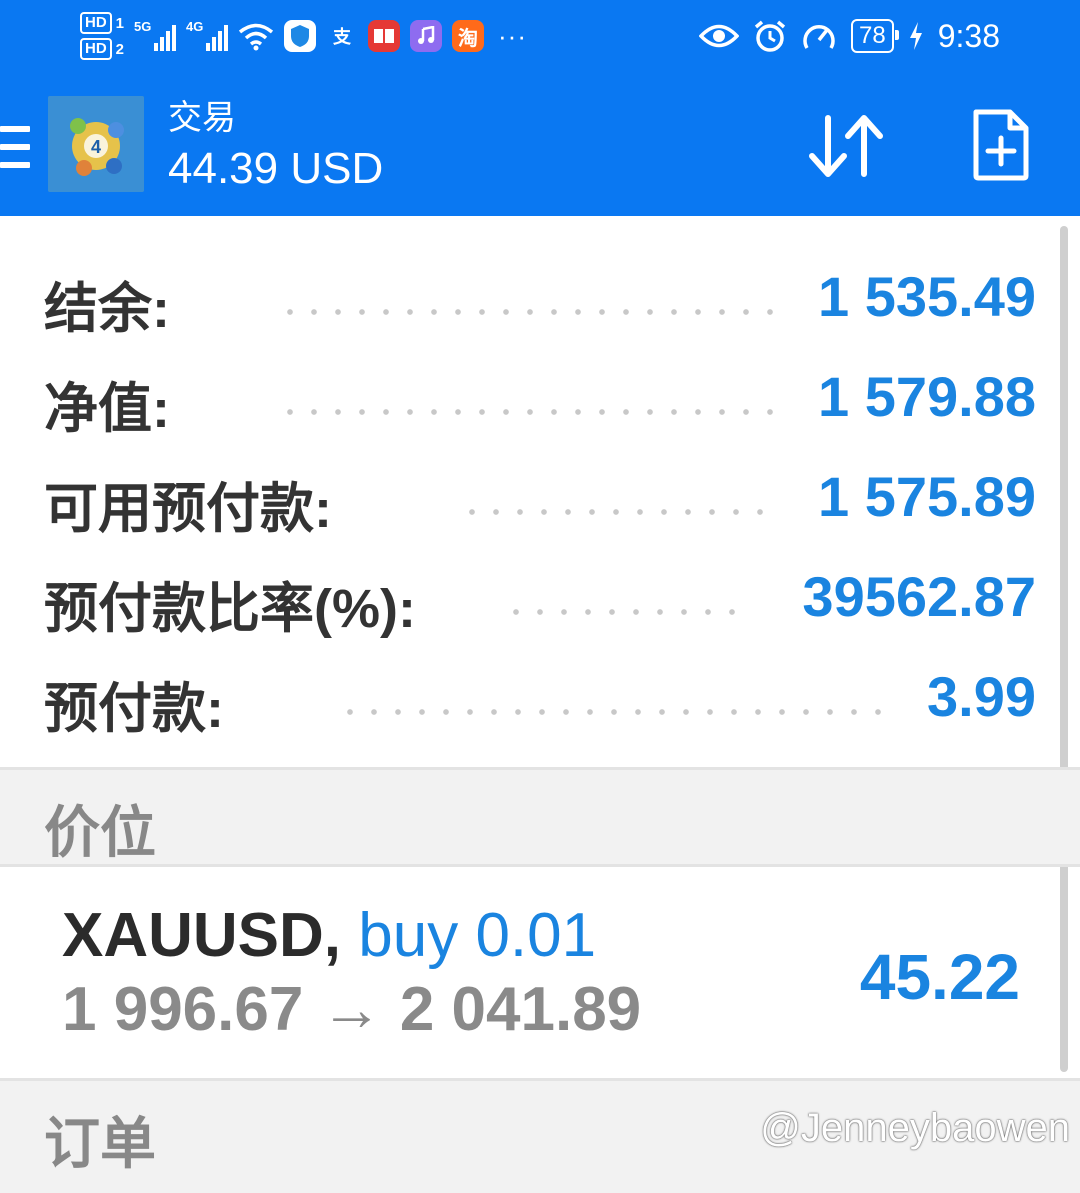  I want to click on book-app-icon, so click(384, 36).